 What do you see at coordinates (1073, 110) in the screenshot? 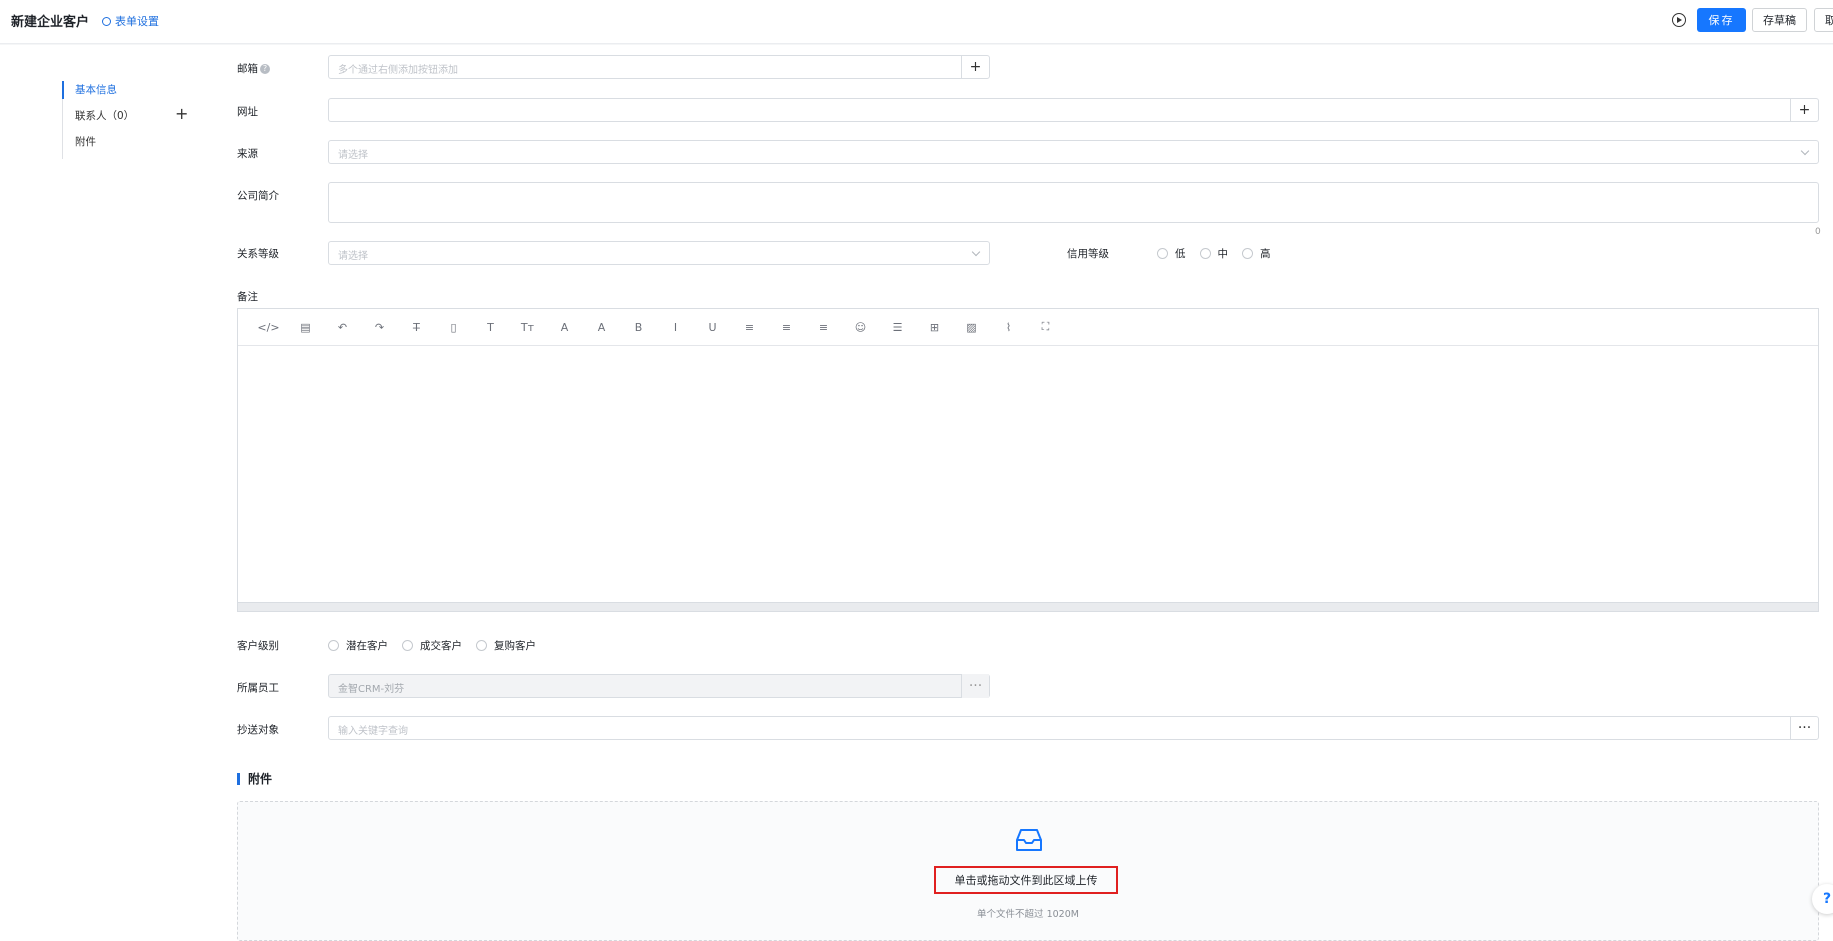
I see `website-input: +` at bounding box center [1073, 110].